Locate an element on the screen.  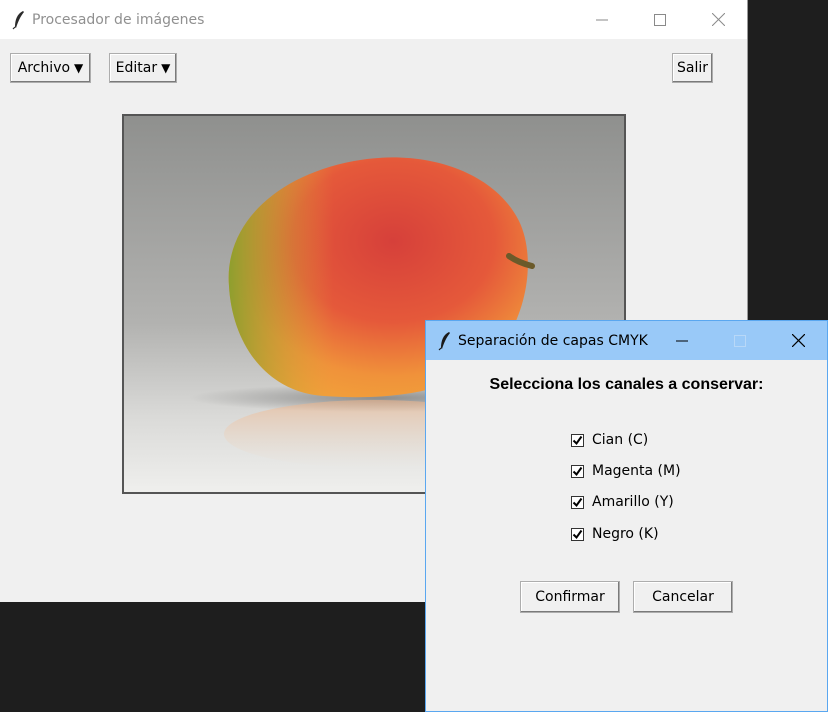
dialog-close-button is located at coordinates (798, 340).